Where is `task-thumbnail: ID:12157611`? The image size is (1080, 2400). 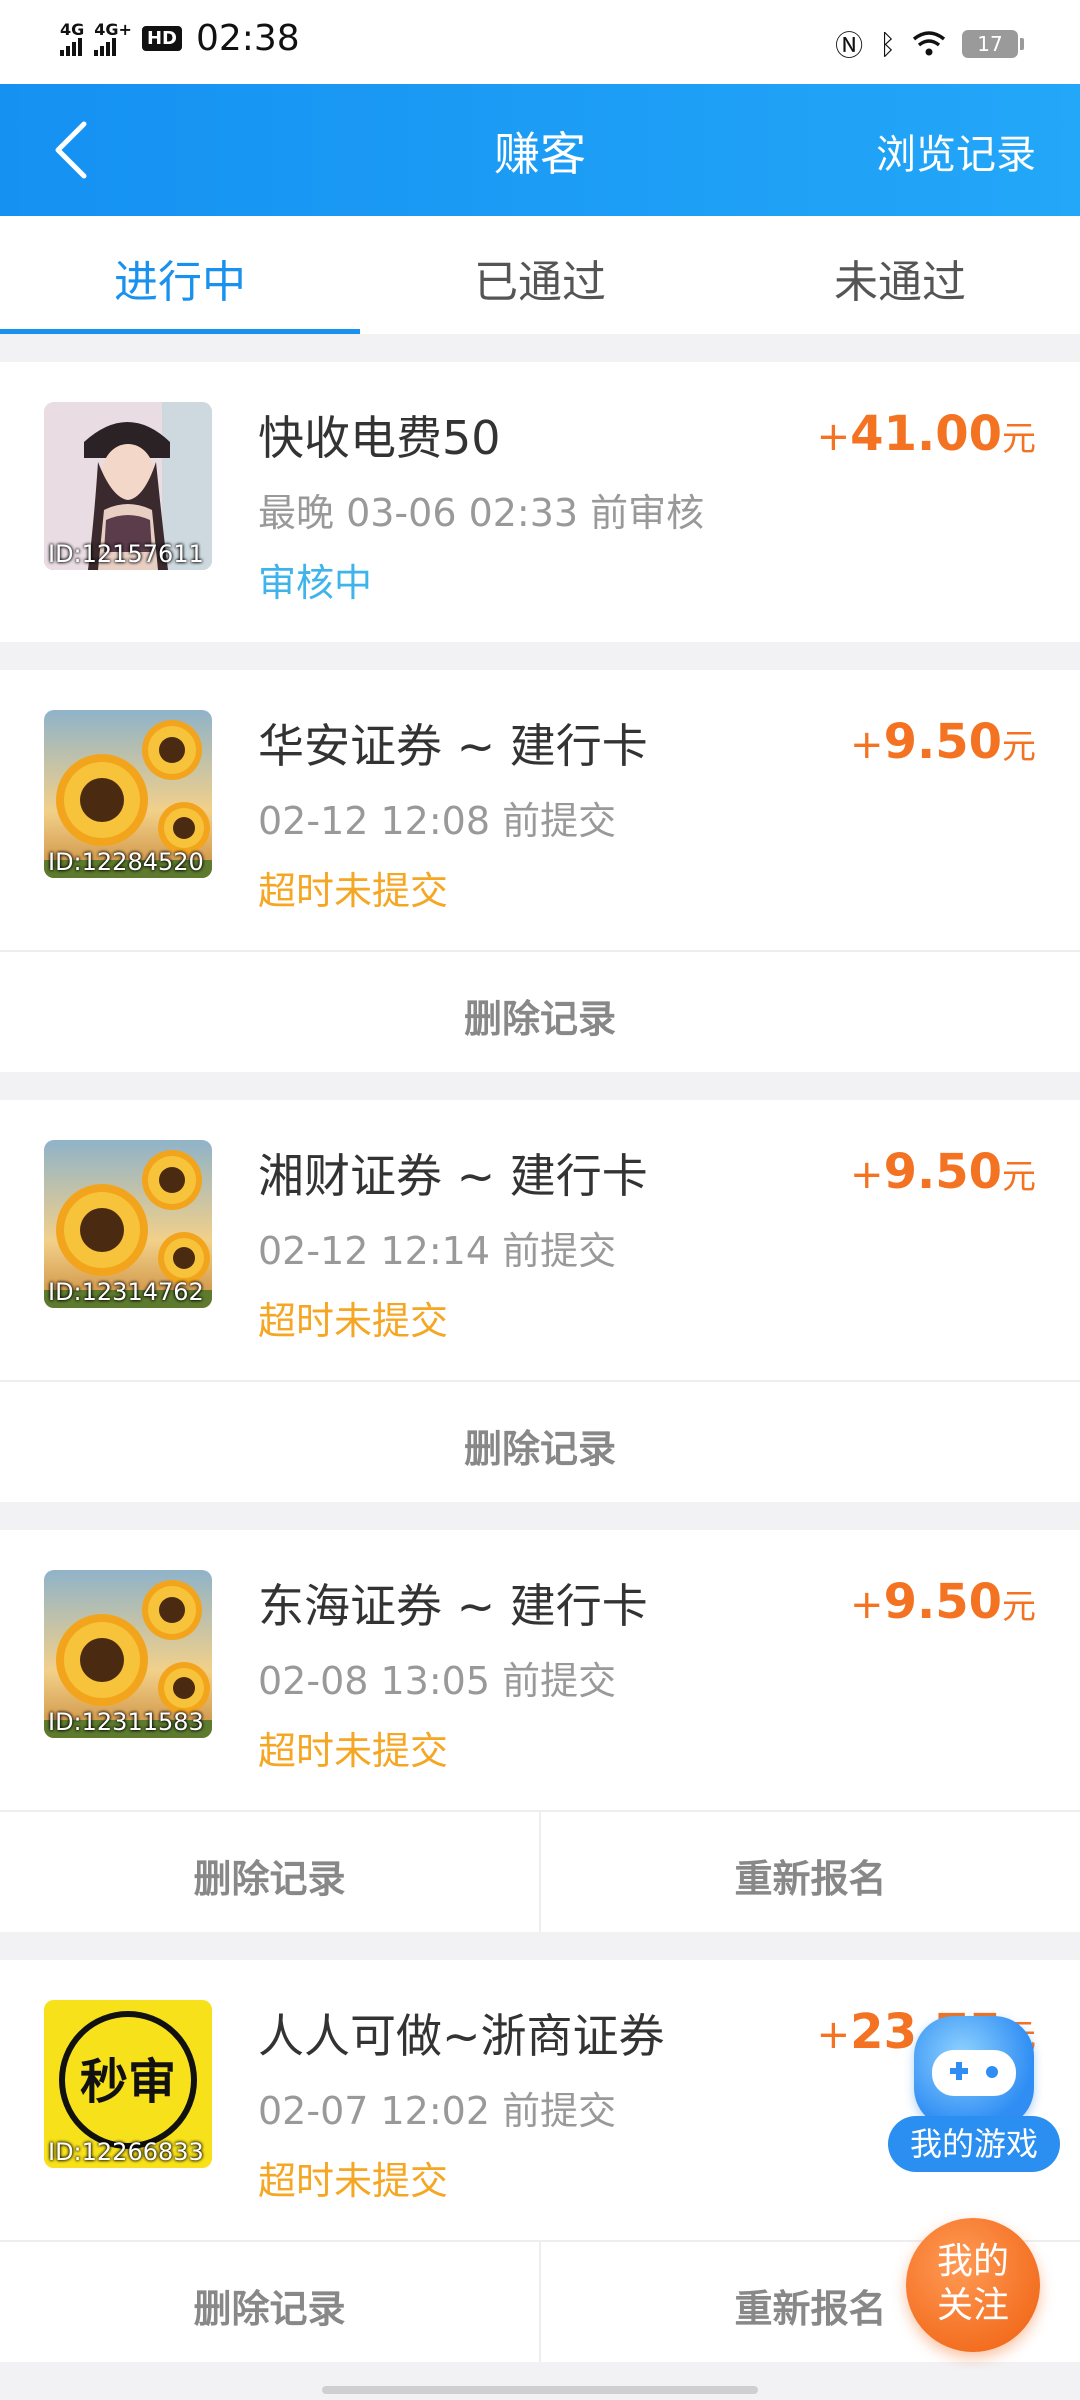 task-thumbnail: ID:12157611 is located at coordinates (128, 486).